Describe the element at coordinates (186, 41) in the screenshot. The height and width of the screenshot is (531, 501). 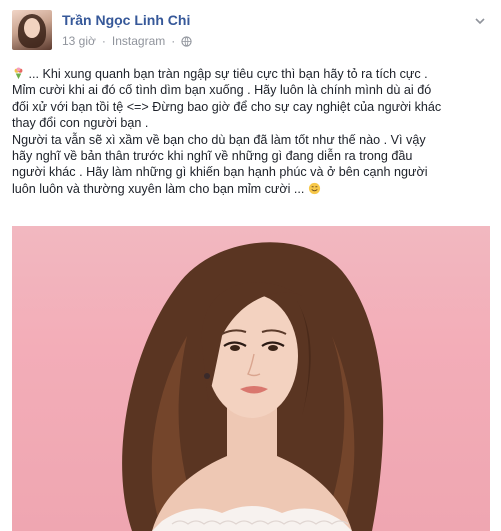
I see `globe-icon` at that location.